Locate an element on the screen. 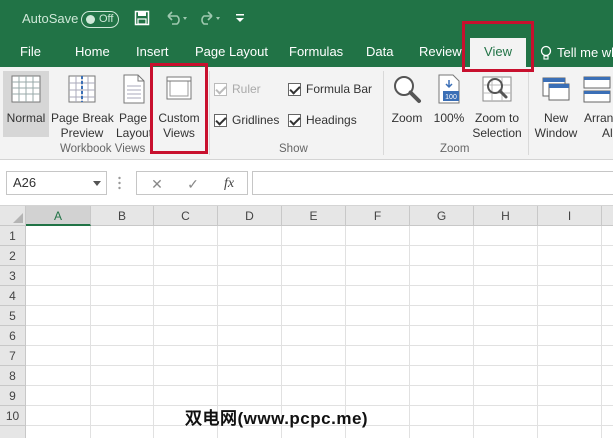 The image size is (613, 438). watermark-text: 双电网(www.pcpc.me) is located at coordinates (277, 418).